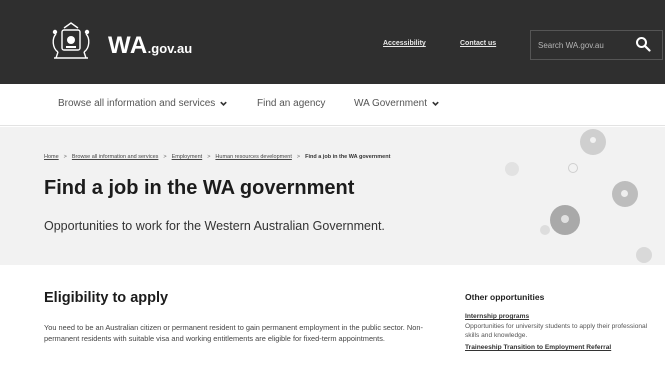  Describe the element at coordinates (71, 43) in the screenshot. I see `wa-coat-of-arms-icon` at that location.